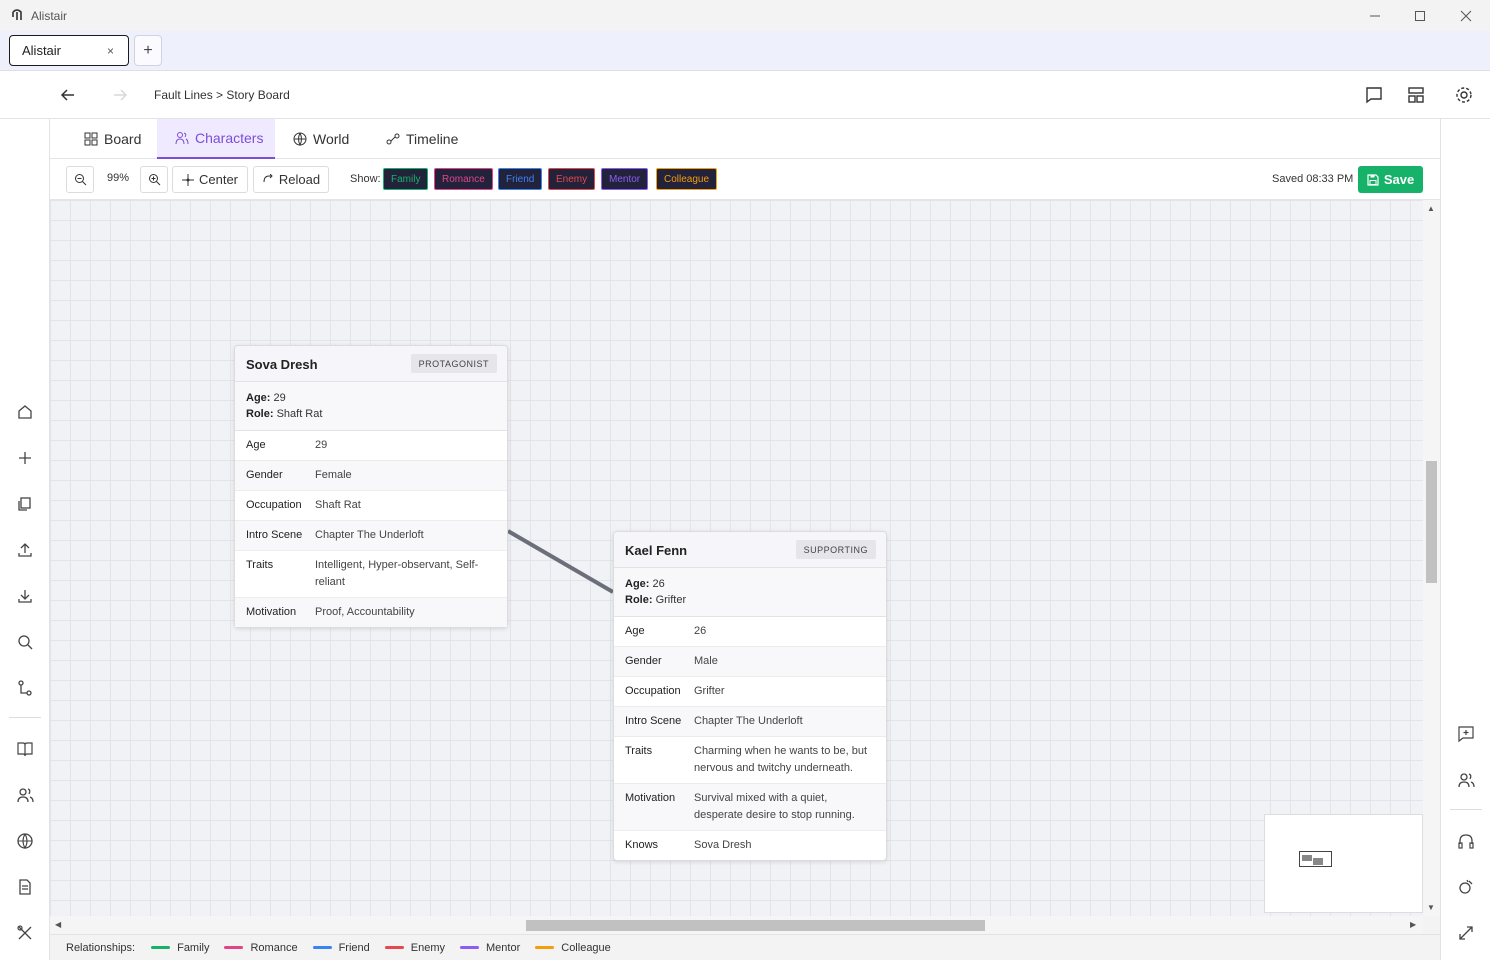  I want to click on filter-chip-family: Family, so click(406, 179).